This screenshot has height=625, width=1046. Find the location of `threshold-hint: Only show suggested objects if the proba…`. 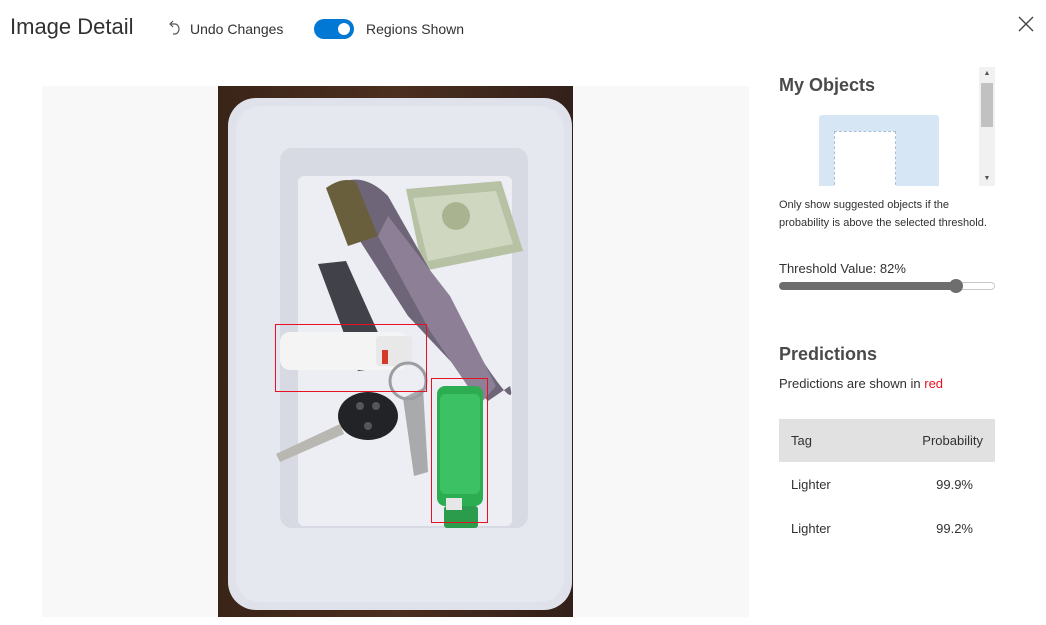

threshold-hint: Only show suggested objects if the proba… is located at coordinates (883, 214).